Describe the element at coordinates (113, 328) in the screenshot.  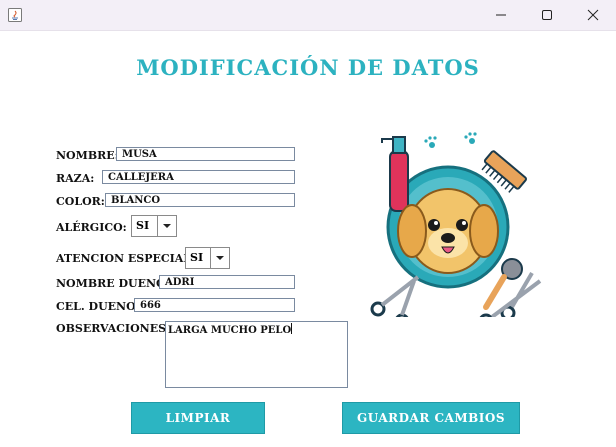
I see `observaciones-label: OBSERVACIONES:` at that location.